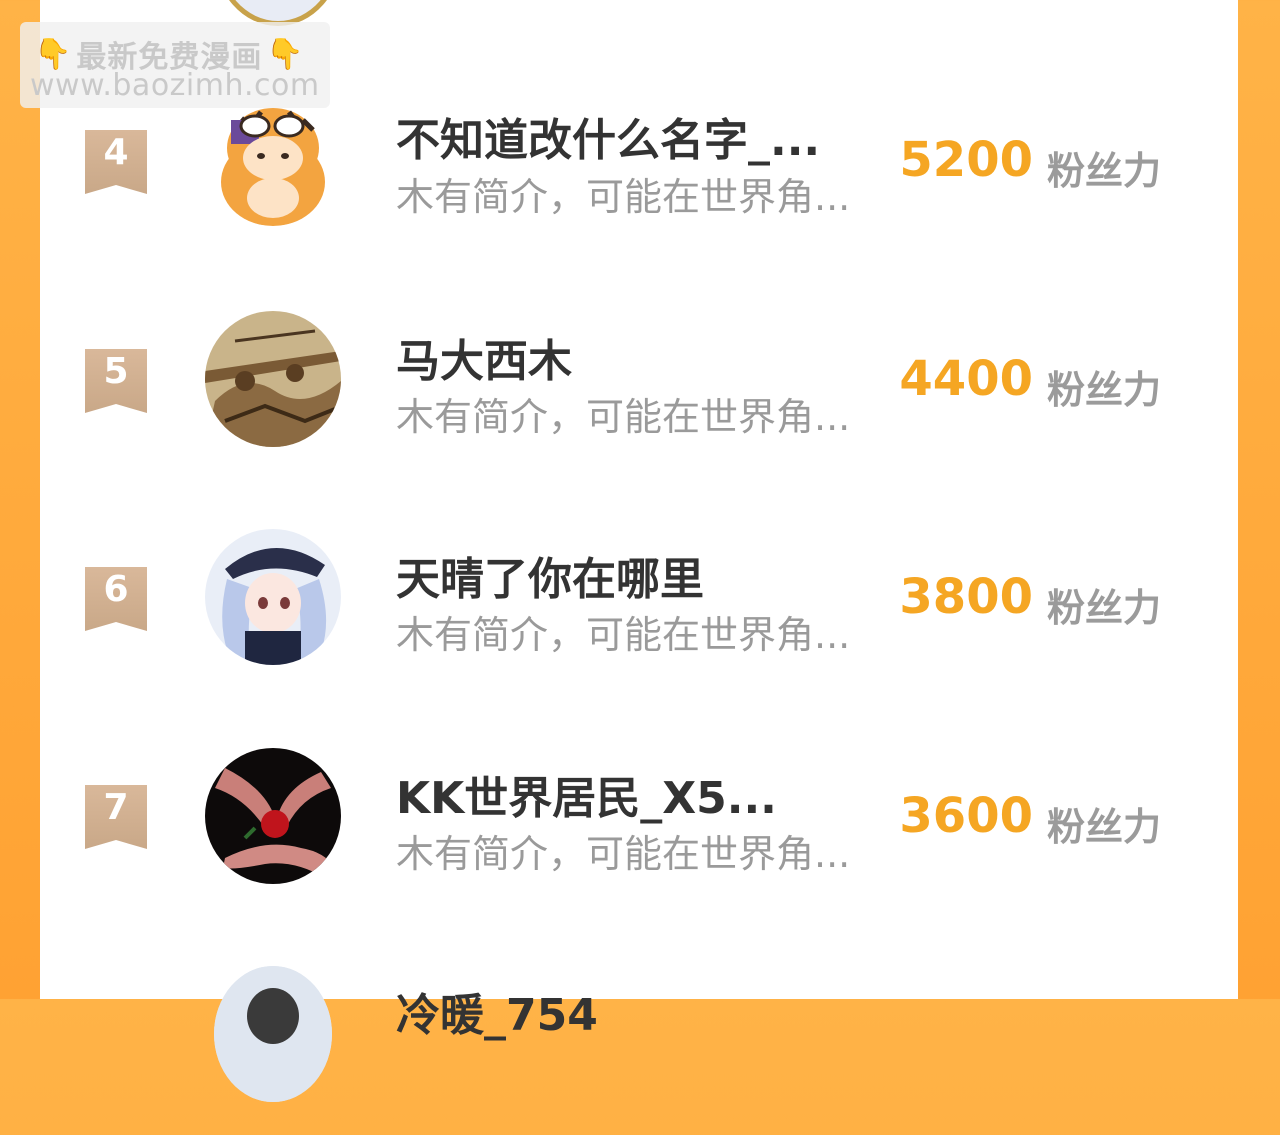 The height and width of the screenshot is (1135, 1280). Describe the element at coordinates (497, 1011) in the screenshot. I see `user-name: 冷暖_754` at that location.